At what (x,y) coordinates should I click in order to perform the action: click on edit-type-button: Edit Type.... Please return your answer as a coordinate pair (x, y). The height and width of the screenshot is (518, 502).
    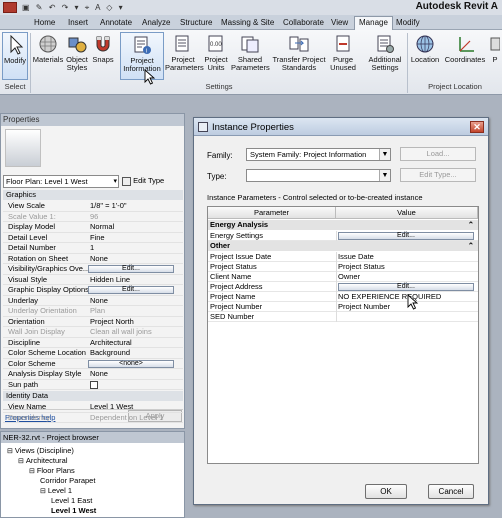
    Looking at the image, I should click on (438, 175).